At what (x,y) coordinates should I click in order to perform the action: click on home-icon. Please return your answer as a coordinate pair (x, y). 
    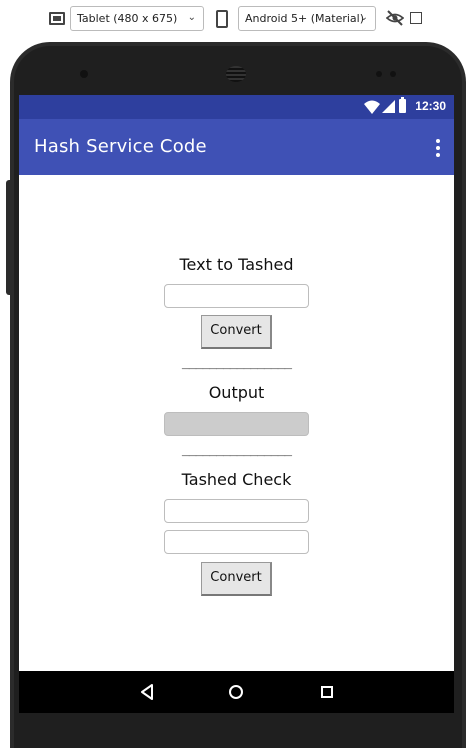
    Looking at the image, I should click on (236, 692).